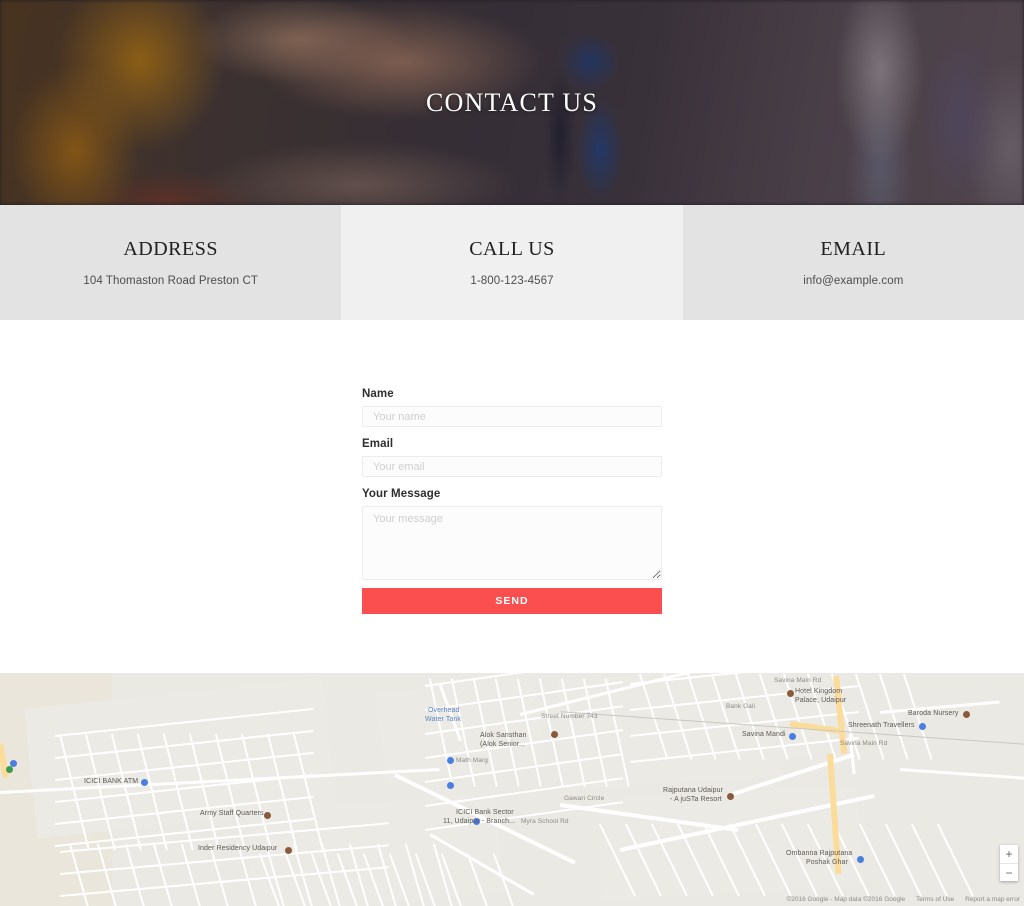 Image resolution: width=1024 pixels, height=906 pixels. What do you see at coordinates (696, 799) in the screenshot?
I see `map-label-21: - A juSTa Resort` at bounding box center [696, 799].